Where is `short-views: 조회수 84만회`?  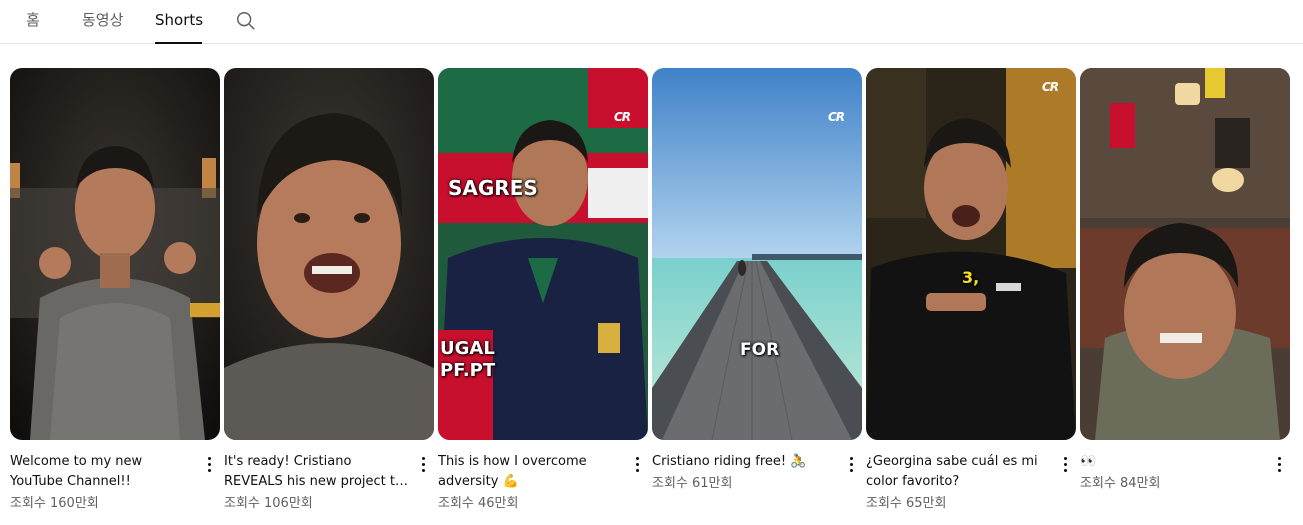
short-views: 조회수 84만회 is located at coordinates (1120, 483).